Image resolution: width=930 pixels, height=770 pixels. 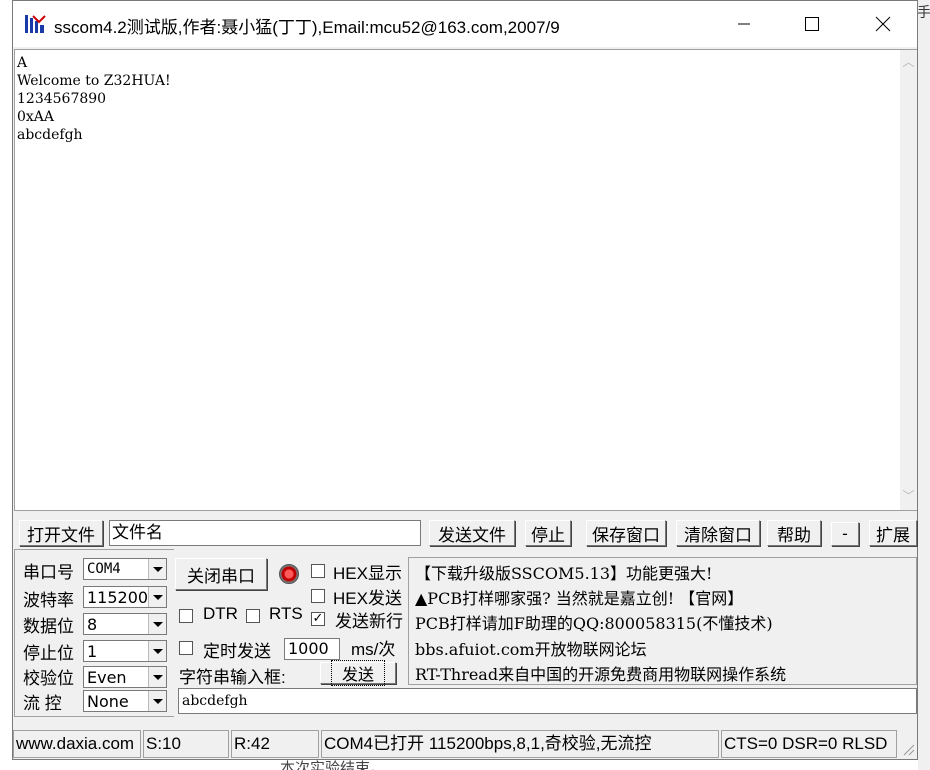 What do you see at coordinates (286, 613) in the screenshot?
I see `rts-label: RTS` at bounding box center [286, 613].